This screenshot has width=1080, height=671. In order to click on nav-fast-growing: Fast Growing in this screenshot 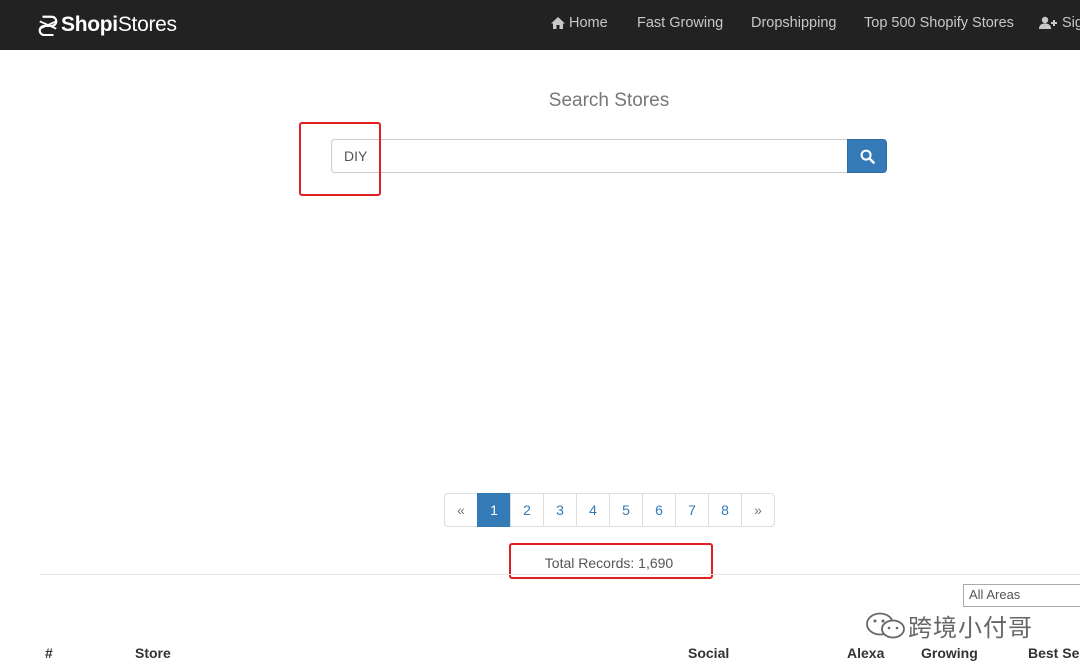, I will do `click(680, 23)`.